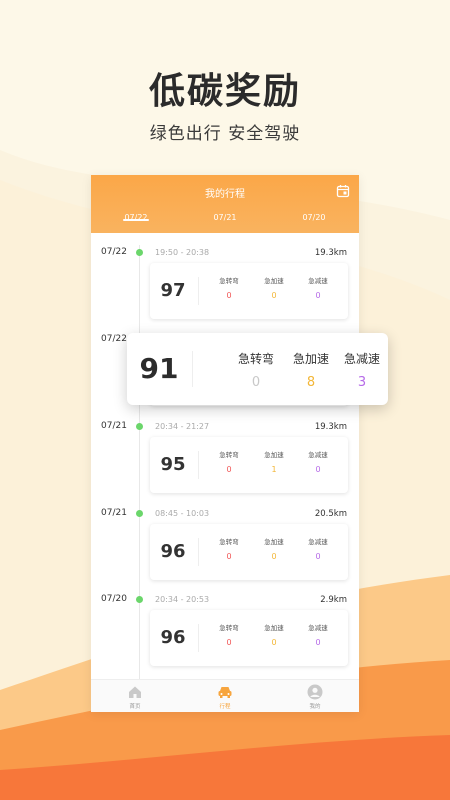 The height and width of the screenshot is (800, 450). Describe the element at coordinates (314, 217) in the screenshot. I see `tab-date-3: 07/20` at that location.